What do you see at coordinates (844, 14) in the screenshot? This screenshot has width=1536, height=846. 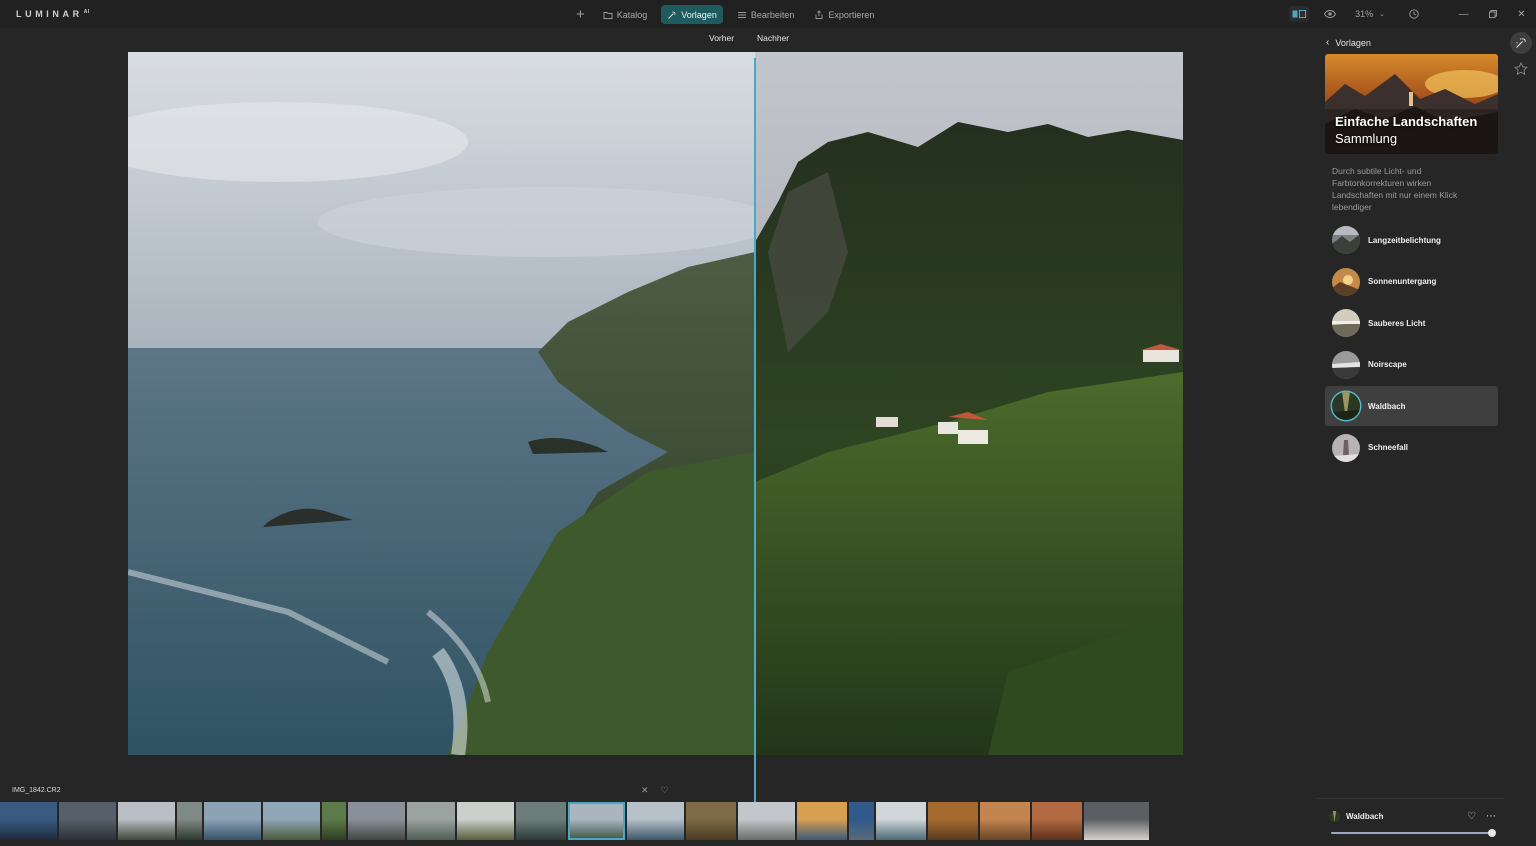 I see `tab-exportieren: Exportieren` at bounding box center [844, 14].